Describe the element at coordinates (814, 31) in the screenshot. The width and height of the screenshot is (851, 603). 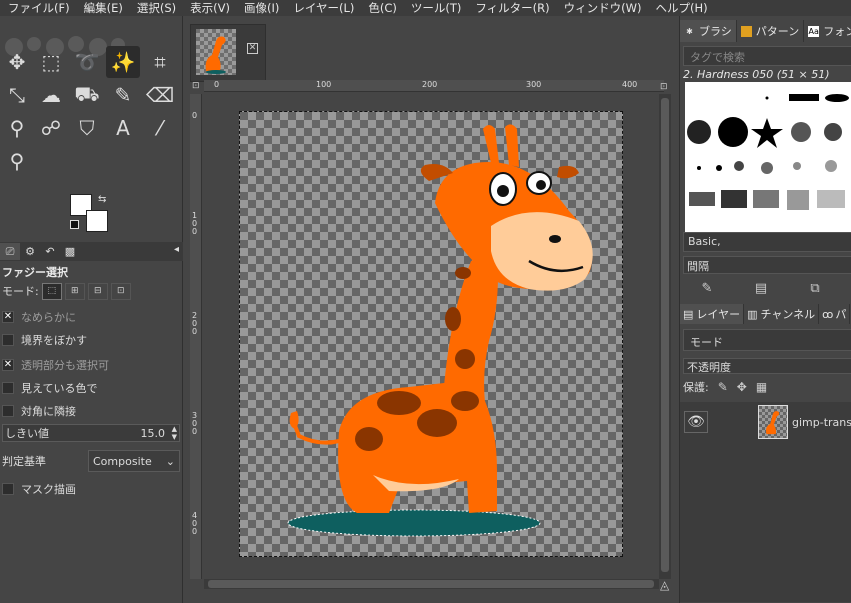
I see `font-tab-icon: Aa` at that location.